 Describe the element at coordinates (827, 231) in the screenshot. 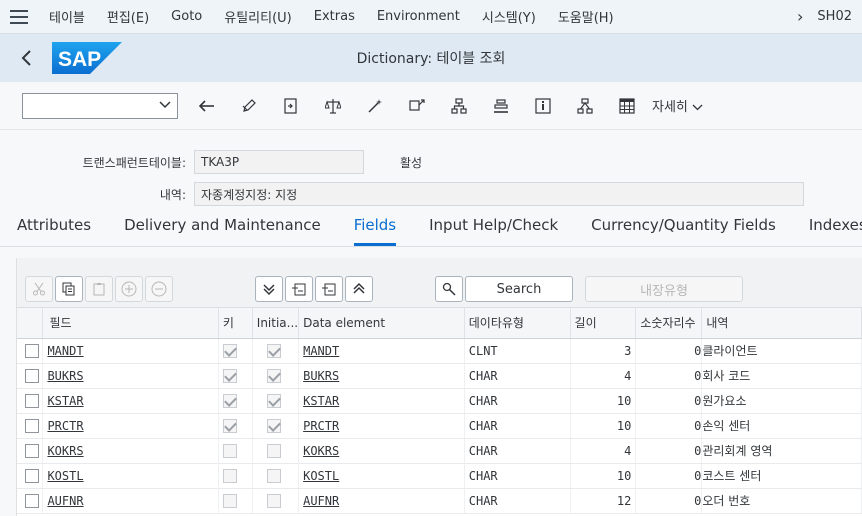

I see `tab-indexes: Indexes` at that location.